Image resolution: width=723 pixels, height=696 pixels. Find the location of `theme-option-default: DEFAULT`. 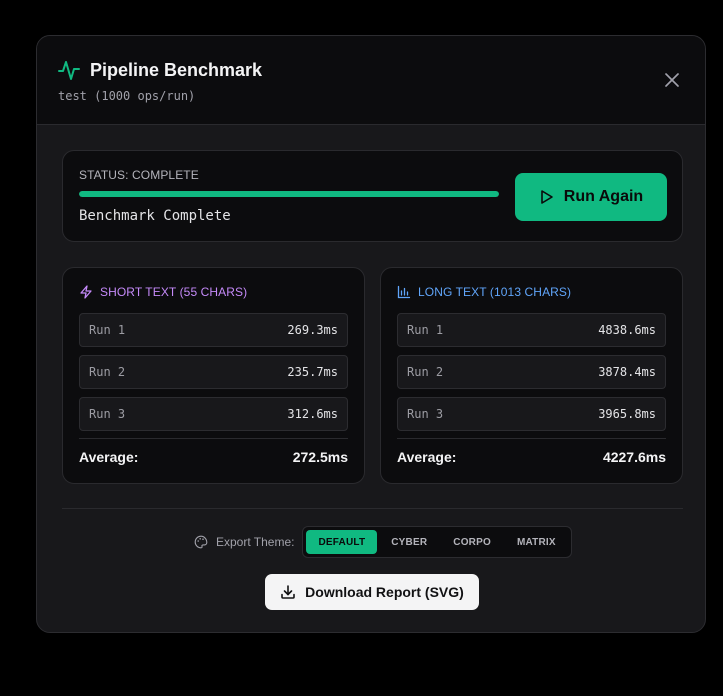

theme-option-default: DEFAULT is located at coordinates (342, 542).